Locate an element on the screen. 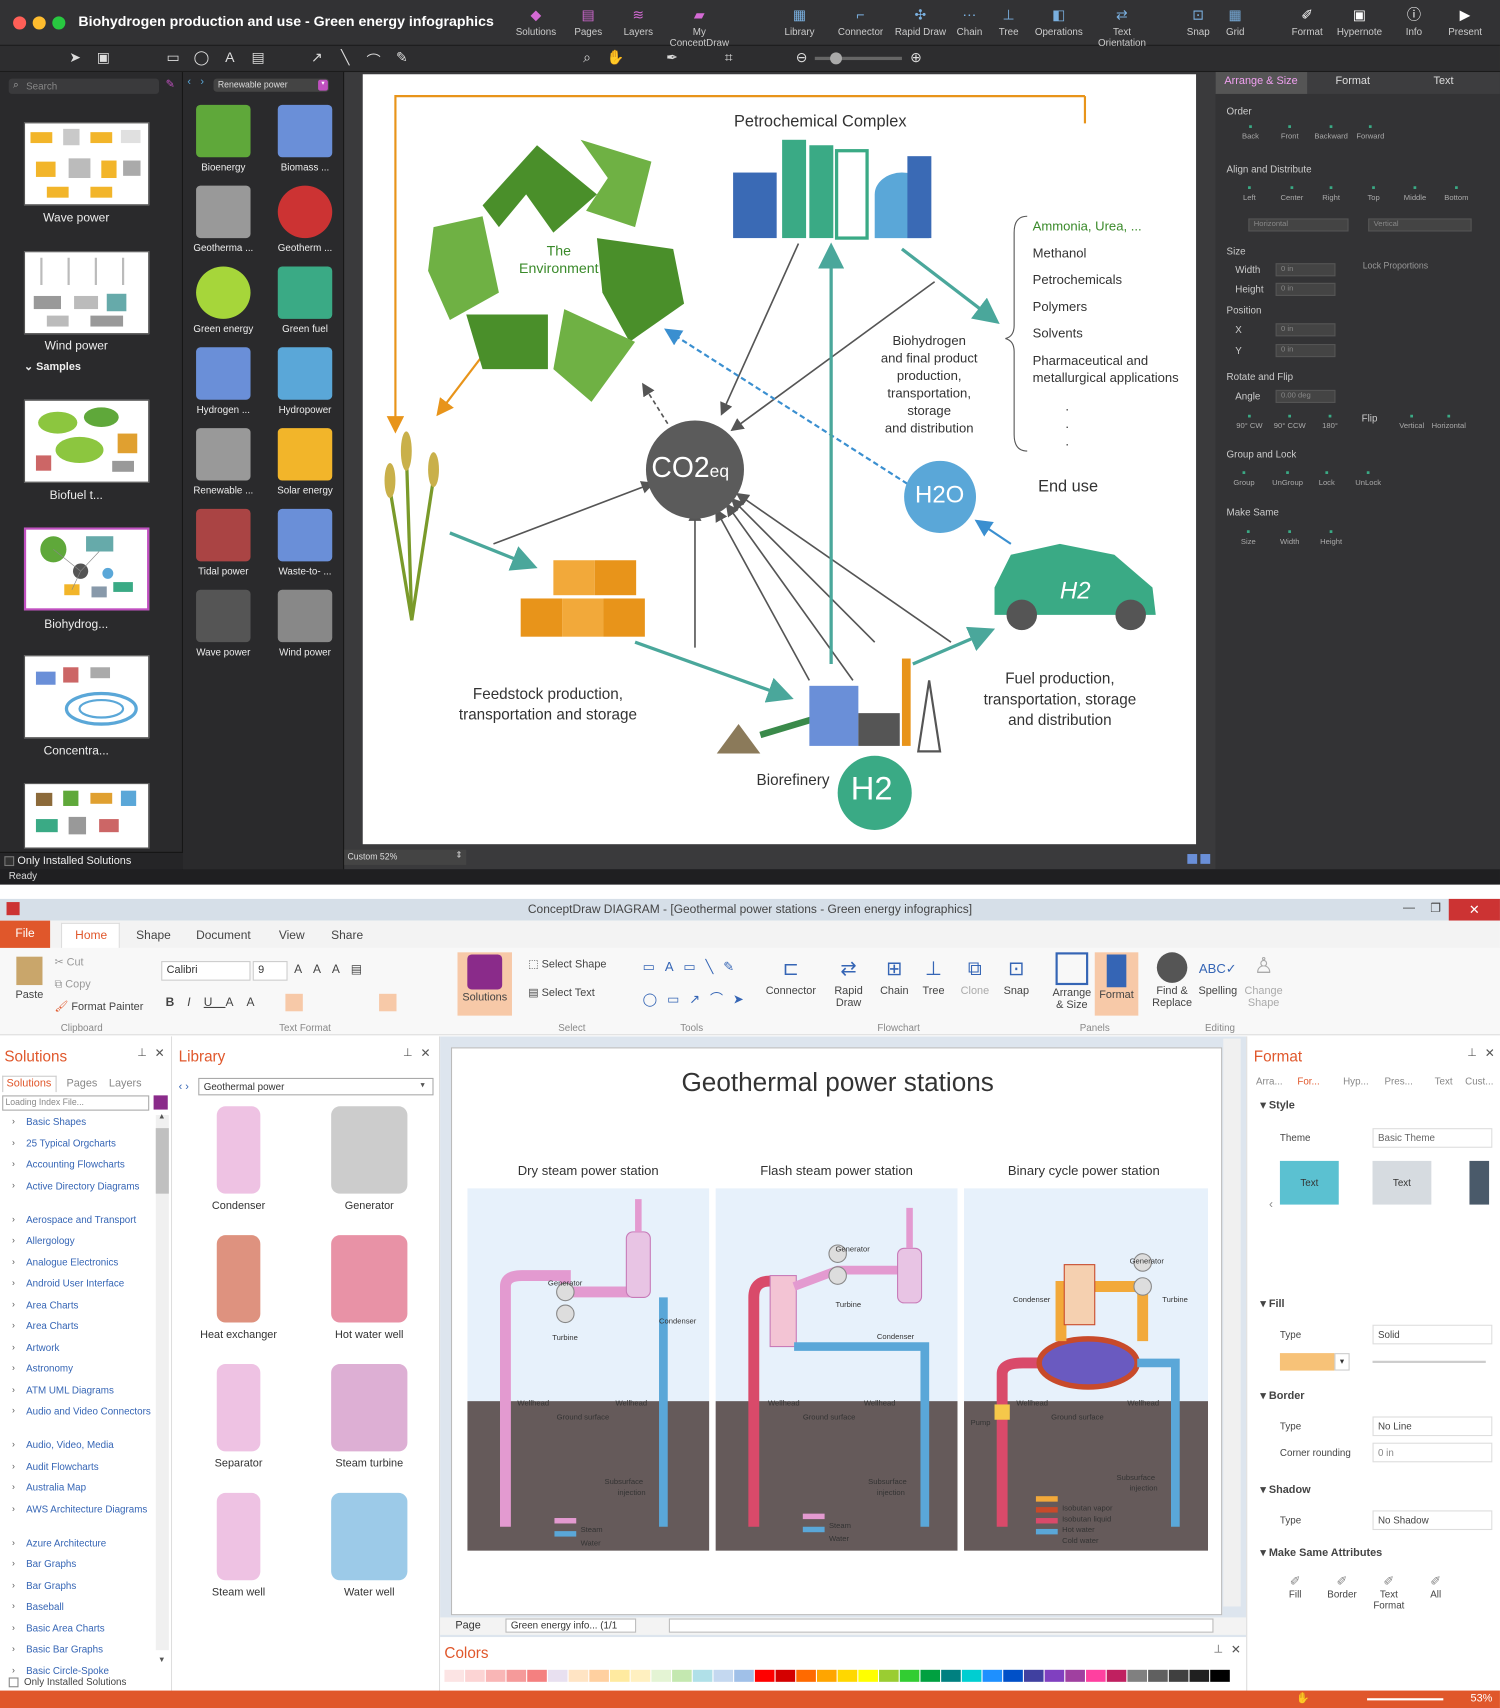 The width and height of the screenshot is (1500, 1708). dropdown-icon: ▾ is located at coordinates (1342, 1362).